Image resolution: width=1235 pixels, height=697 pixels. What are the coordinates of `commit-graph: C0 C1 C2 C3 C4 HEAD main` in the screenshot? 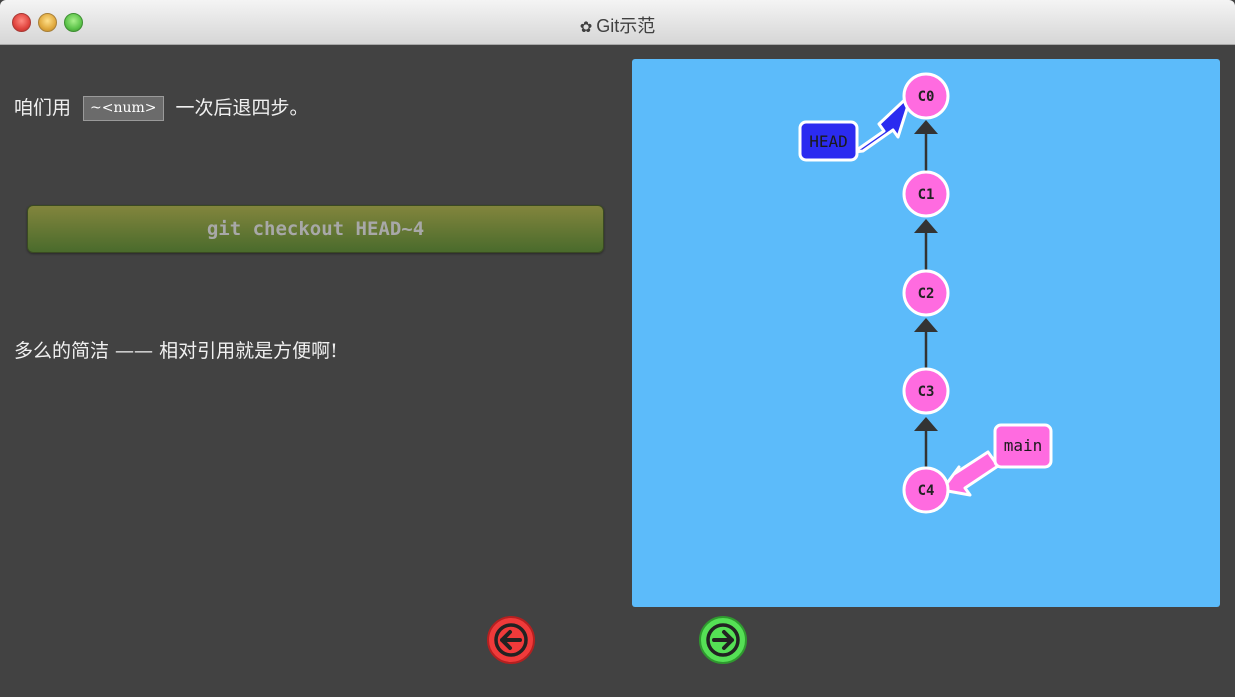 It's located at (925, 293).